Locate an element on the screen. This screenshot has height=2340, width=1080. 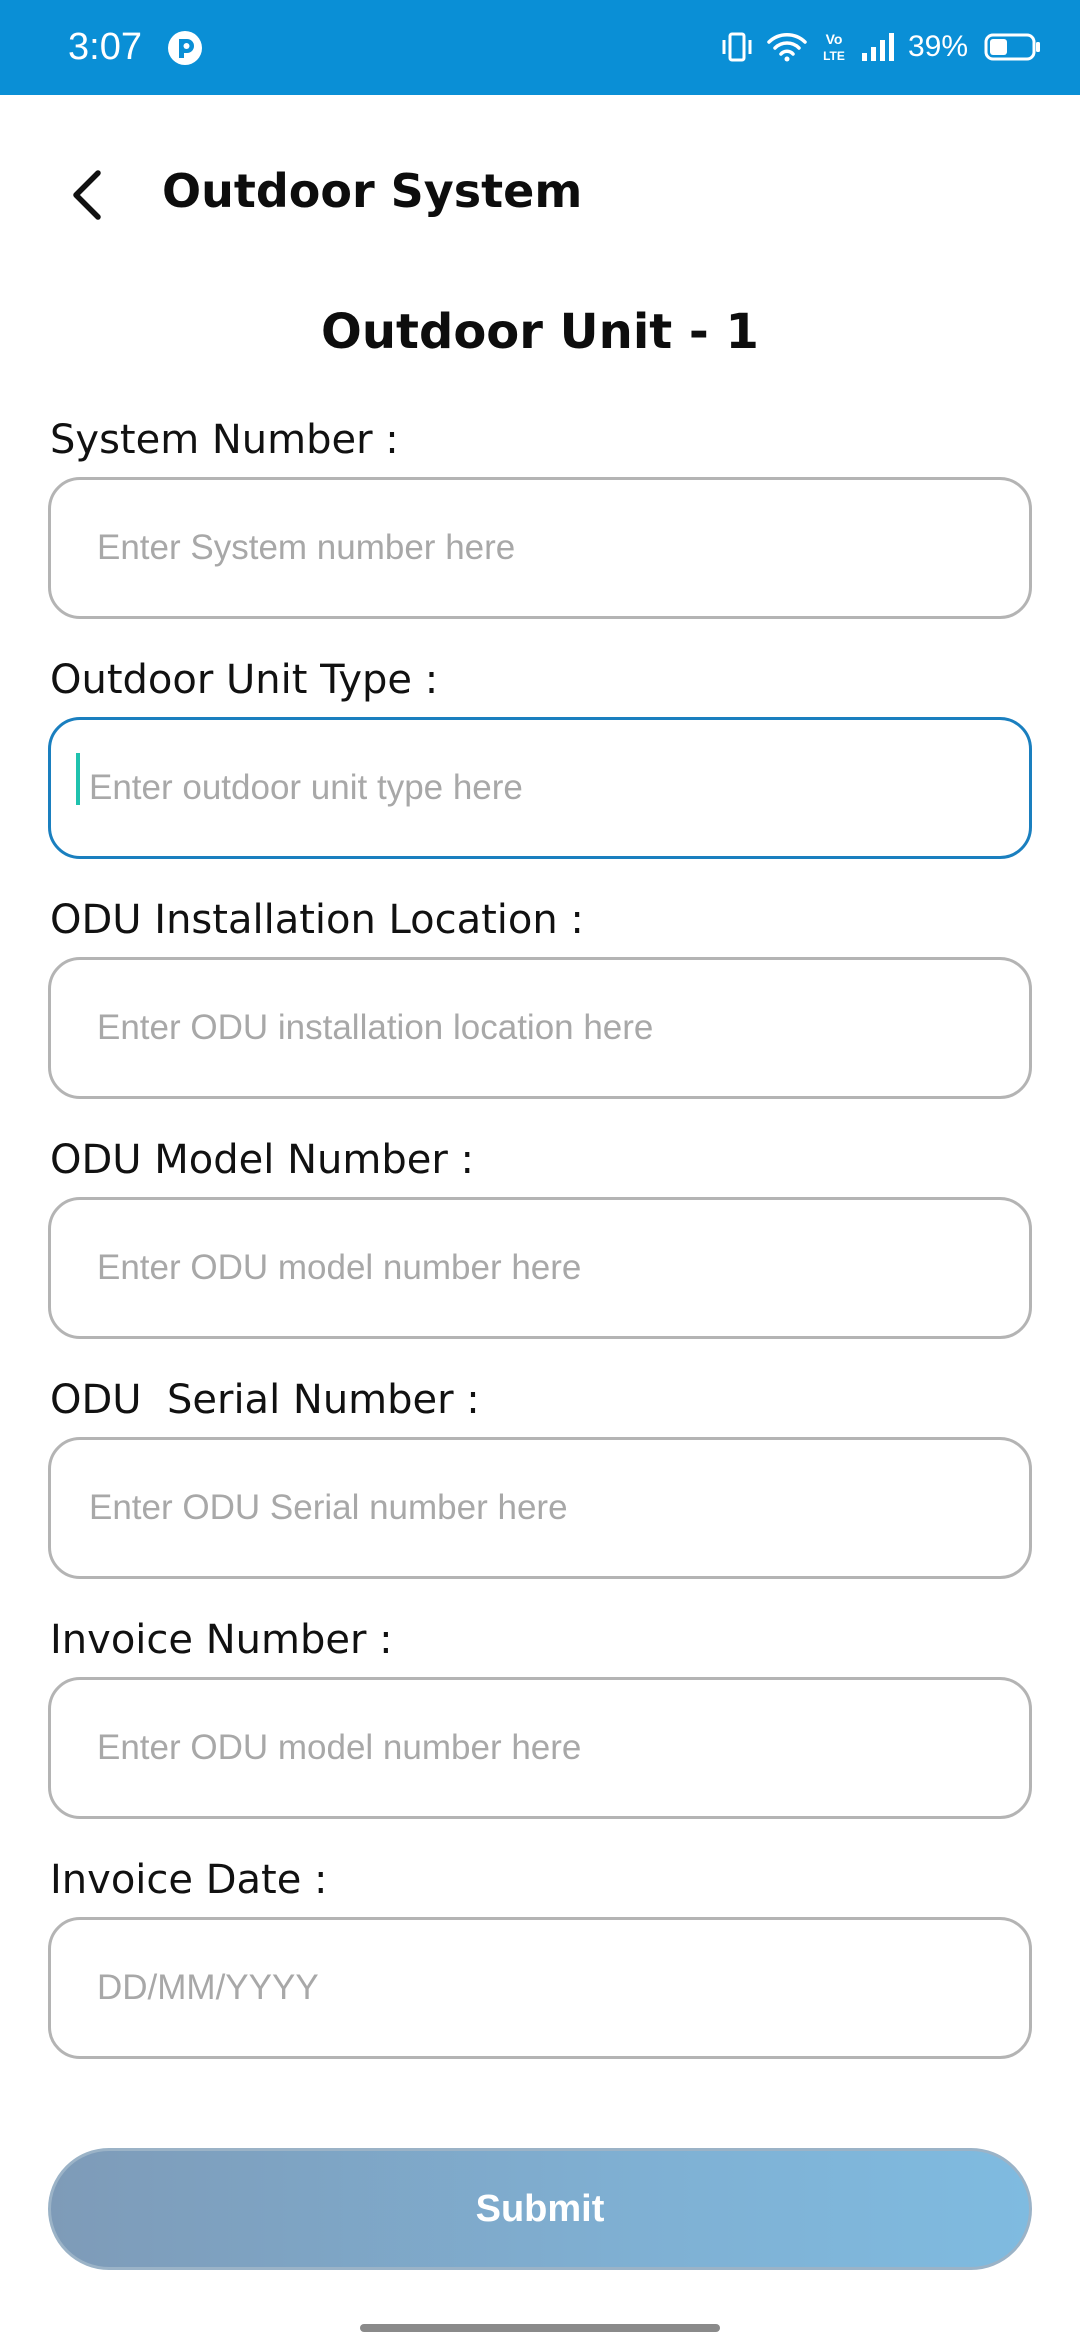
page-title: Outdoor System is located at coordinates (372, 191).